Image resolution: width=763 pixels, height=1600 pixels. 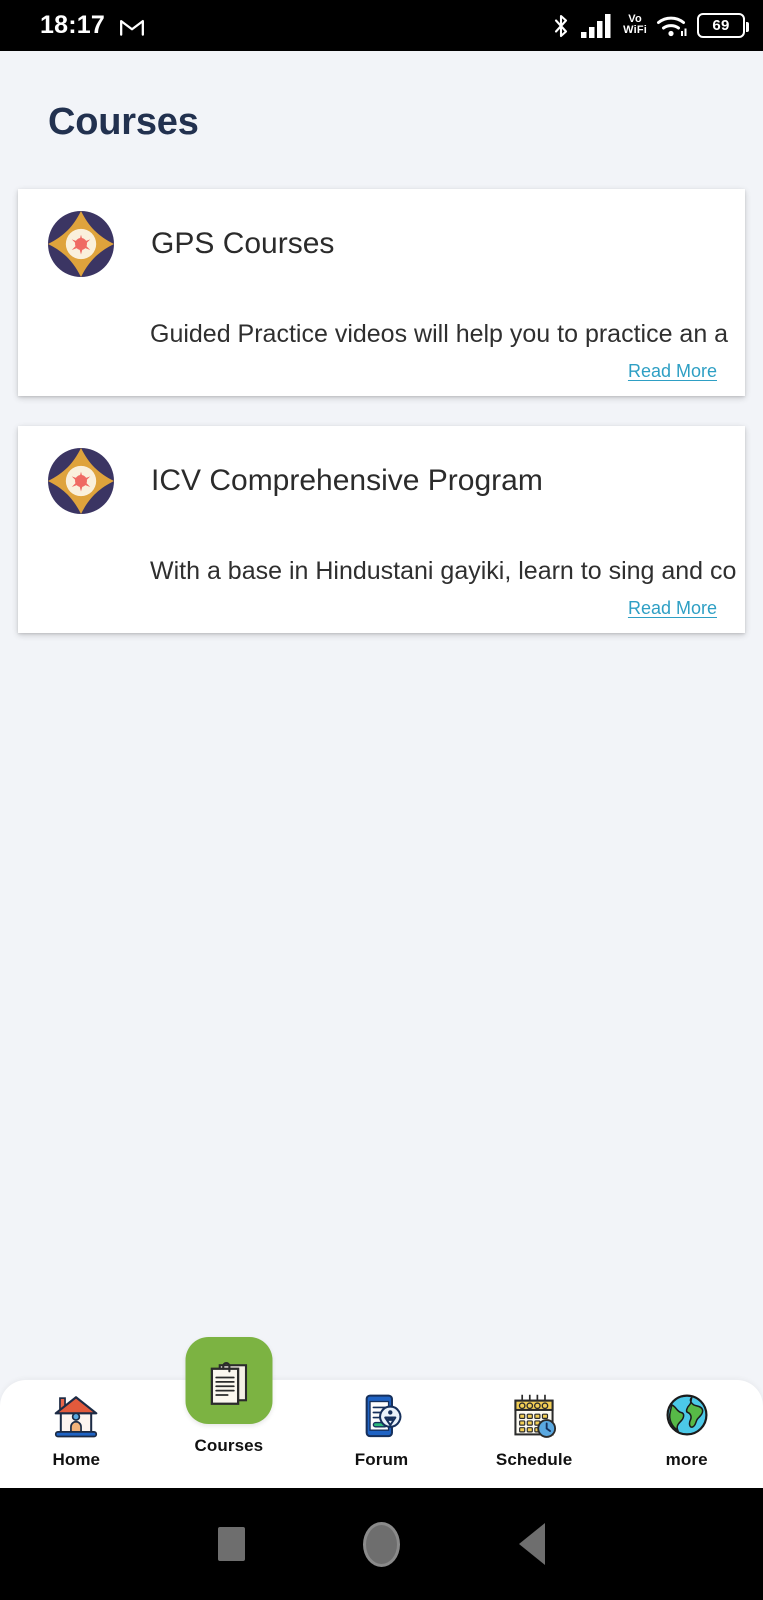 What do you see at coordinates (123, 122) in the screenshot?
I see `page-title: Courses` at bounding box center [123, 122].